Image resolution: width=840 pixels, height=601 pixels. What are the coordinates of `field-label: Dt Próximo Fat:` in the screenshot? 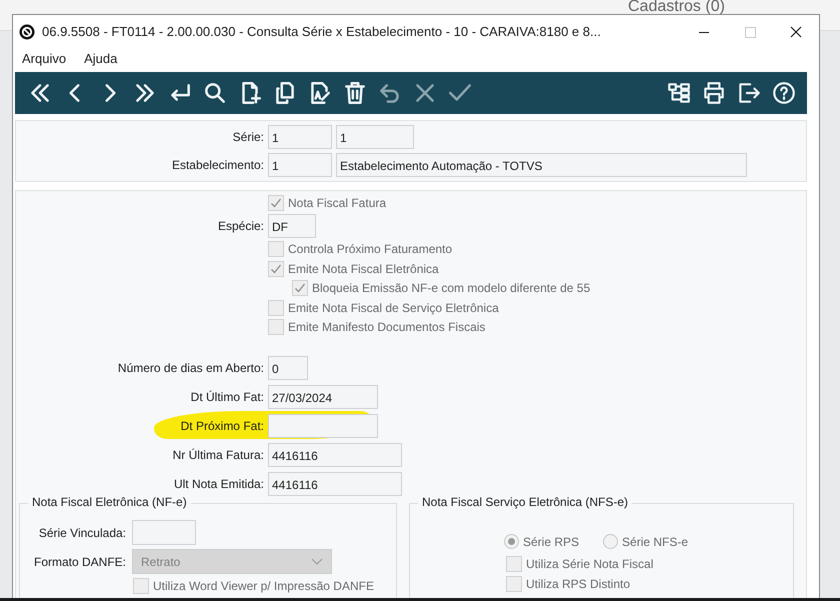 It's located at (222, 426).